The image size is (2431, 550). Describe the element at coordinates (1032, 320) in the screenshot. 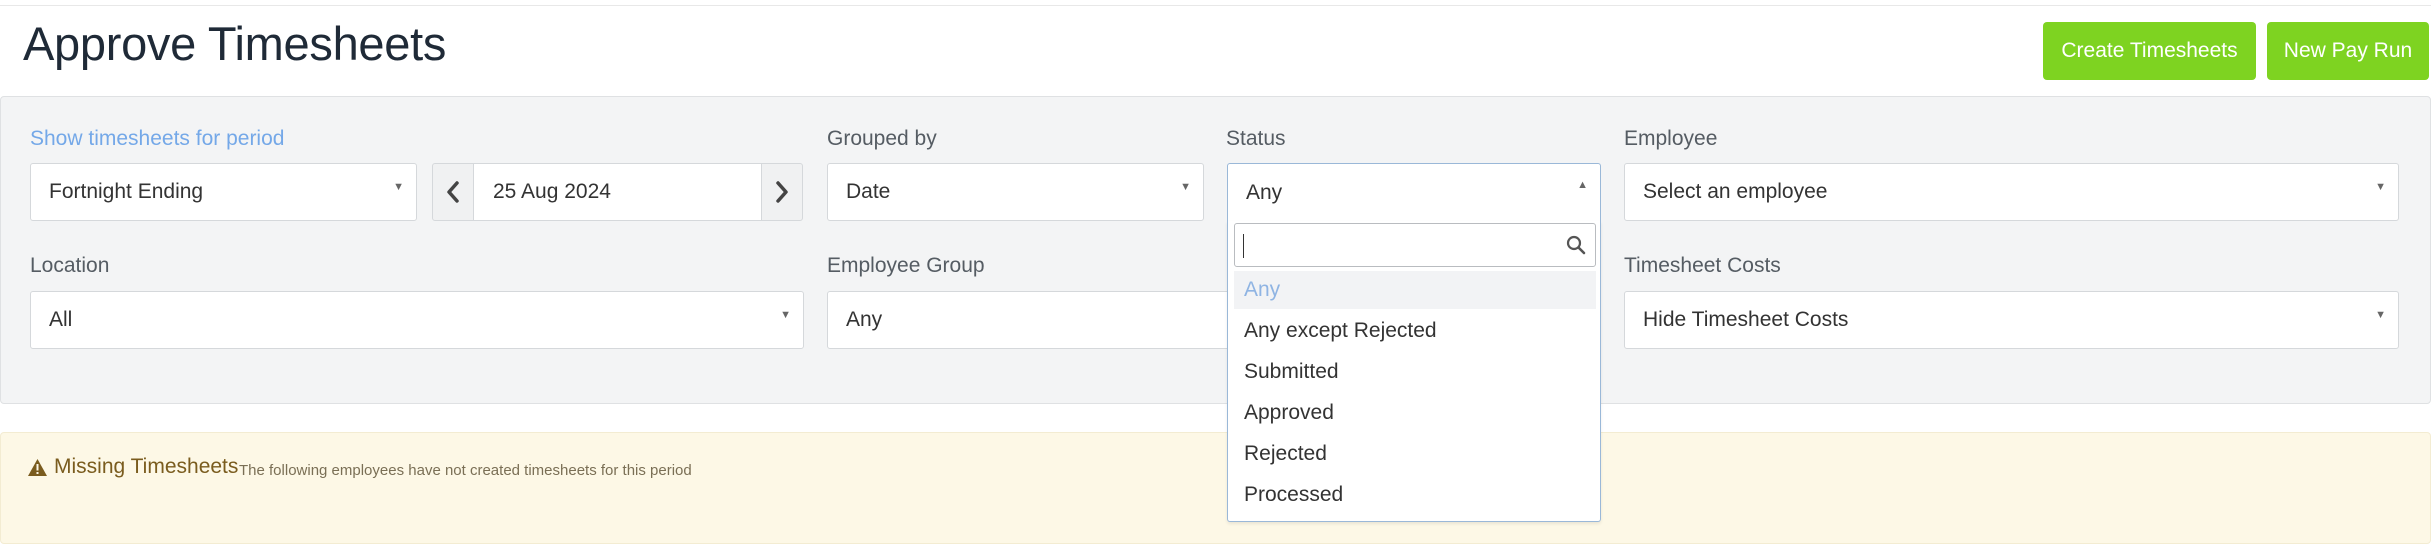

I see `employee-group-select: Any` at that location.